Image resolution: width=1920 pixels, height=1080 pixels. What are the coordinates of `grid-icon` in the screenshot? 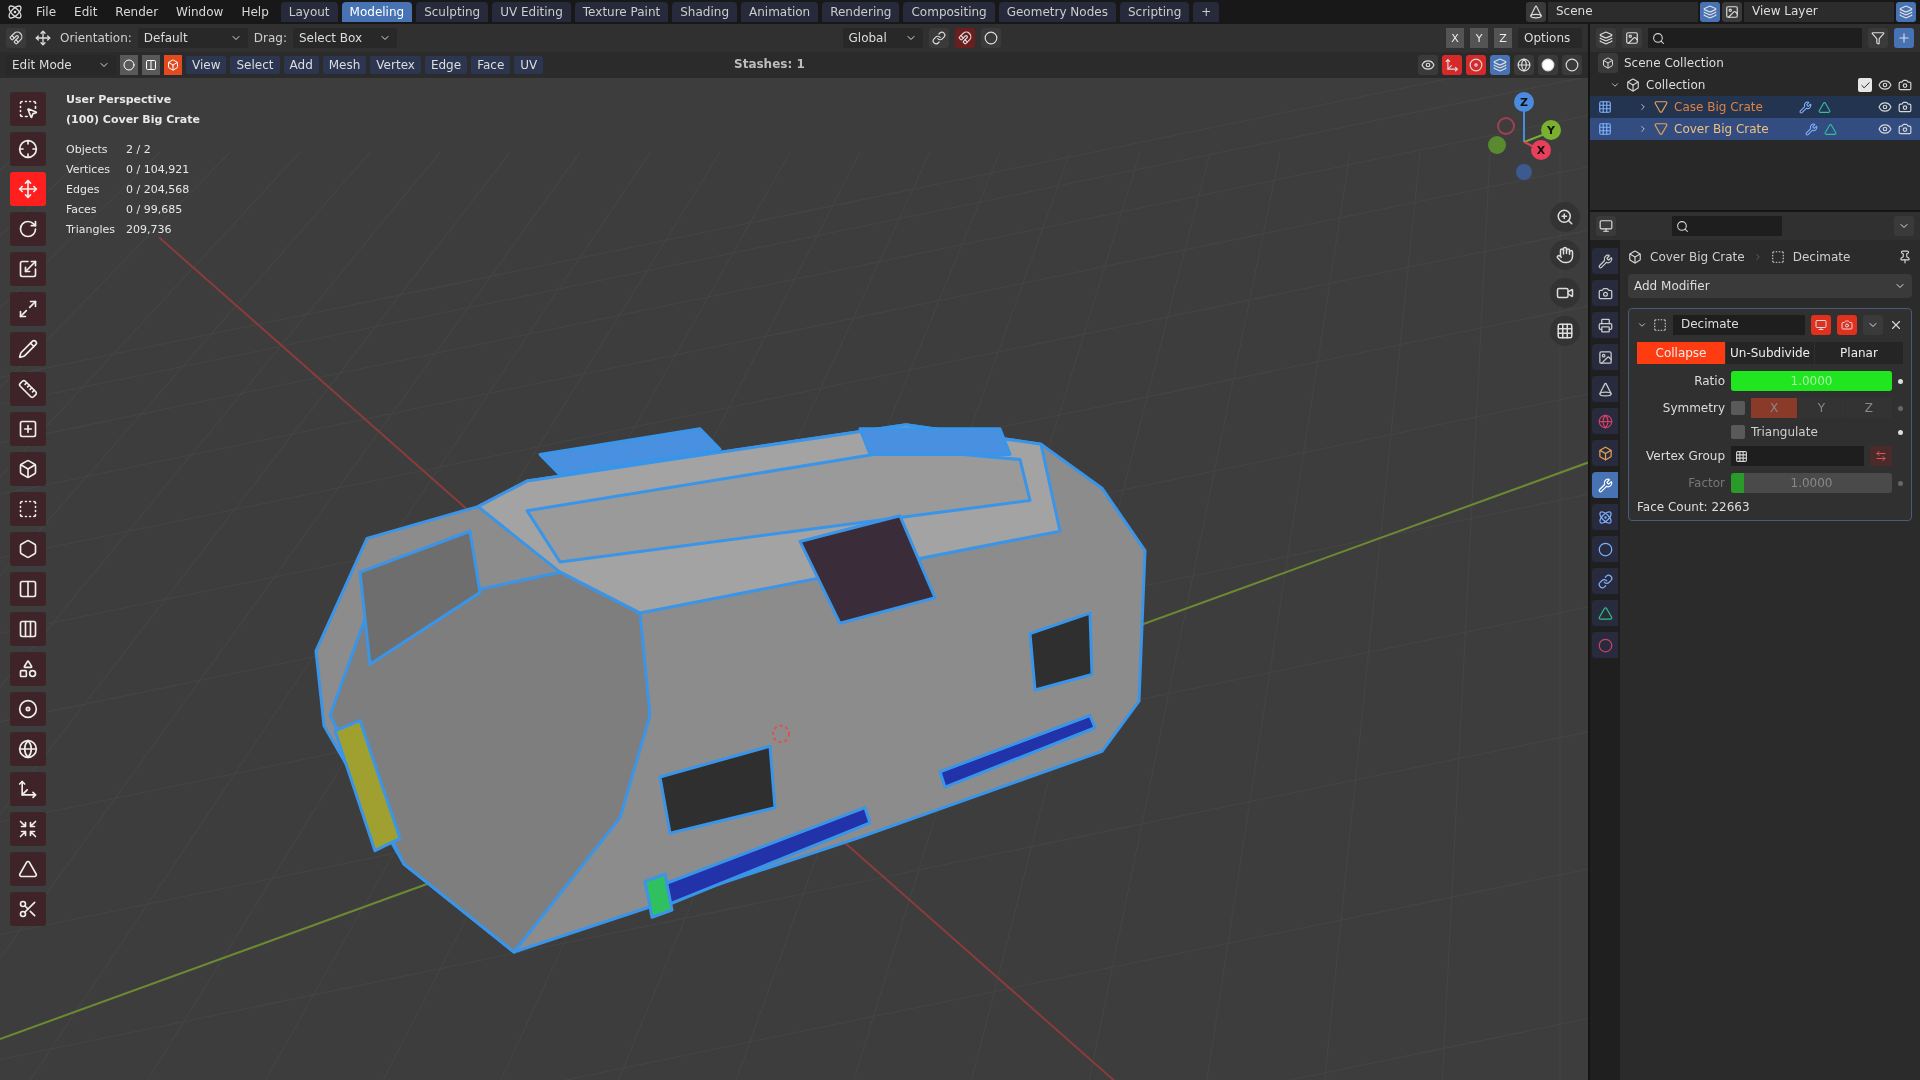 It's located at (1565, 331).